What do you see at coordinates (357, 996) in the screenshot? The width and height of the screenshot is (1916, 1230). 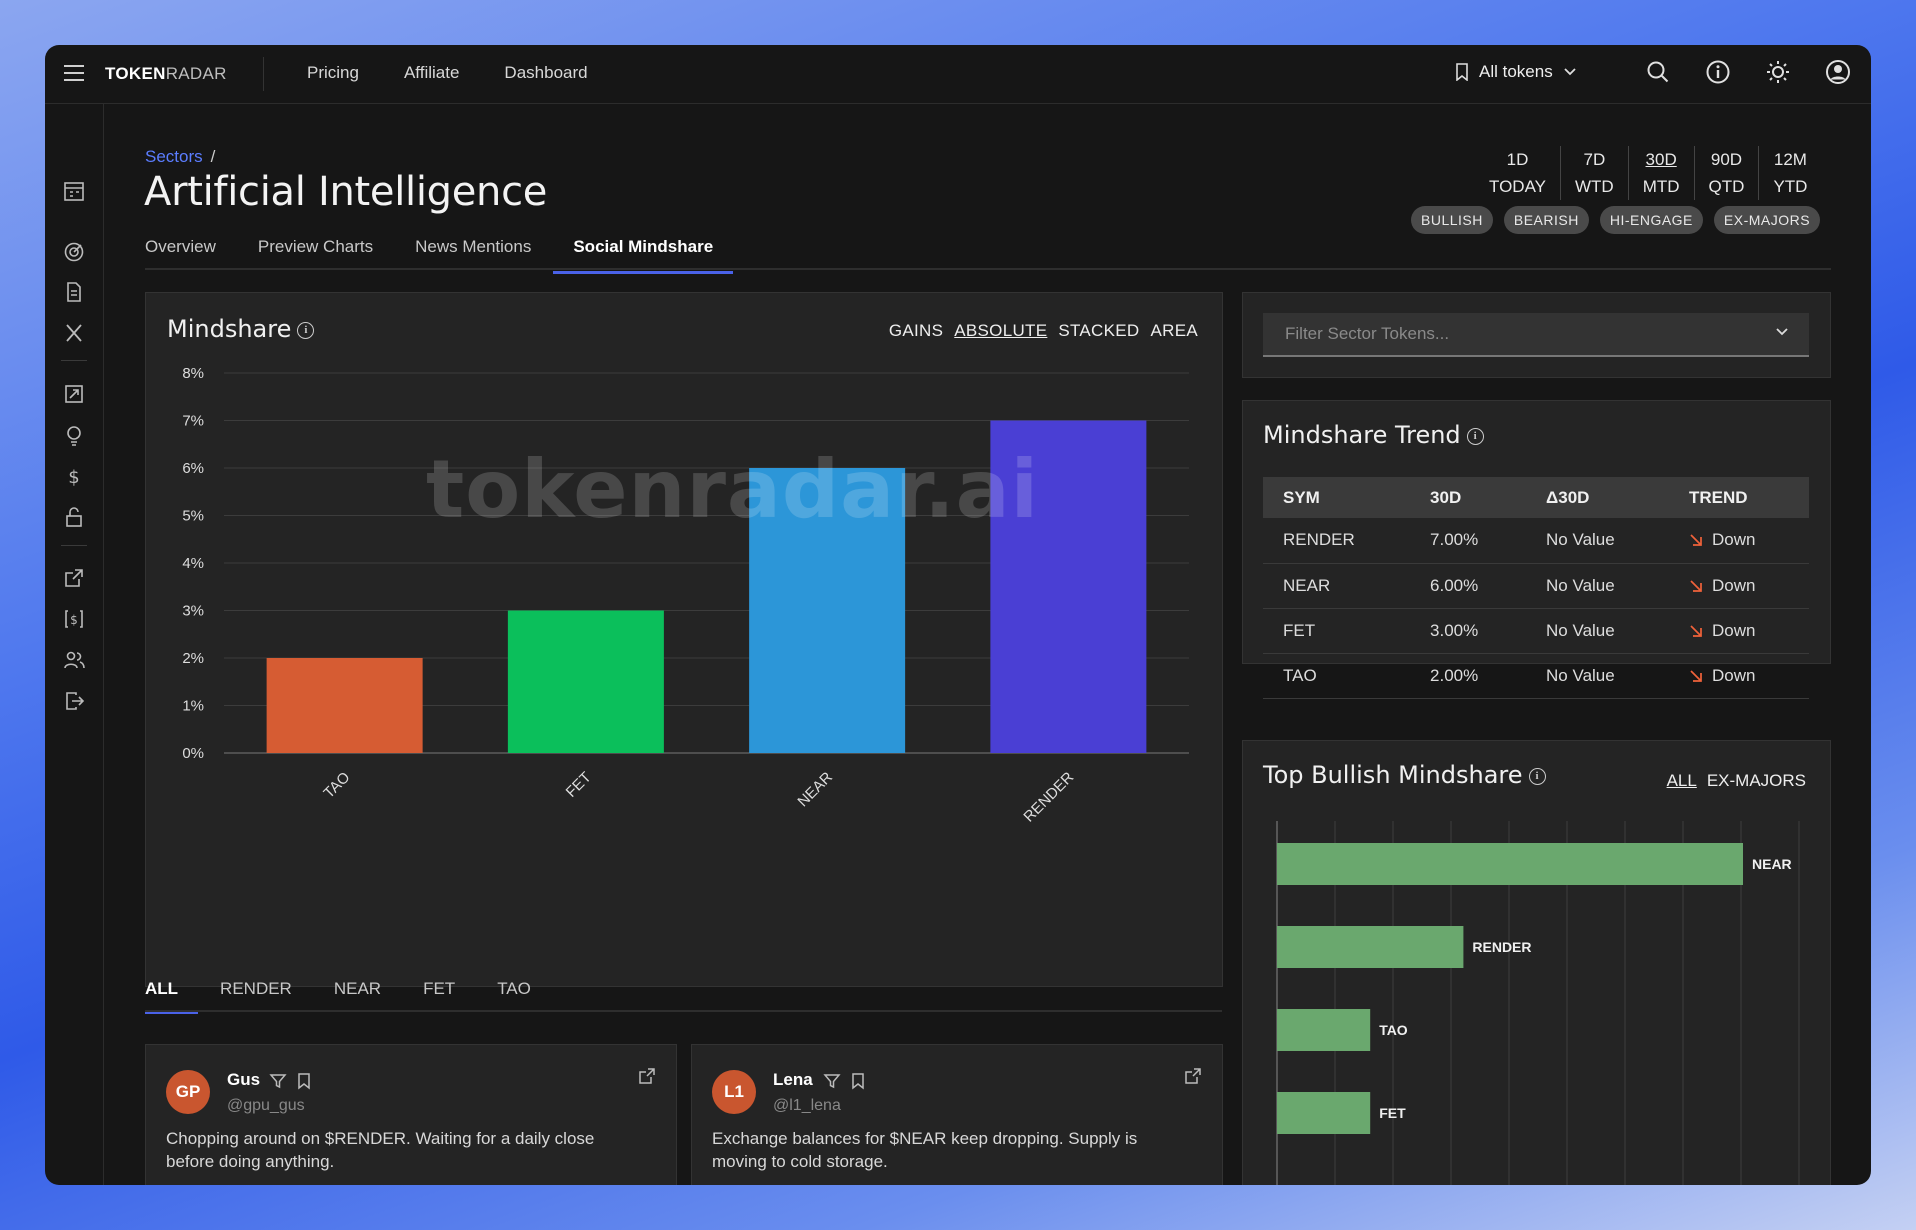 I see `feed-tab-near: NEAR` at bounding box center [357, 996].